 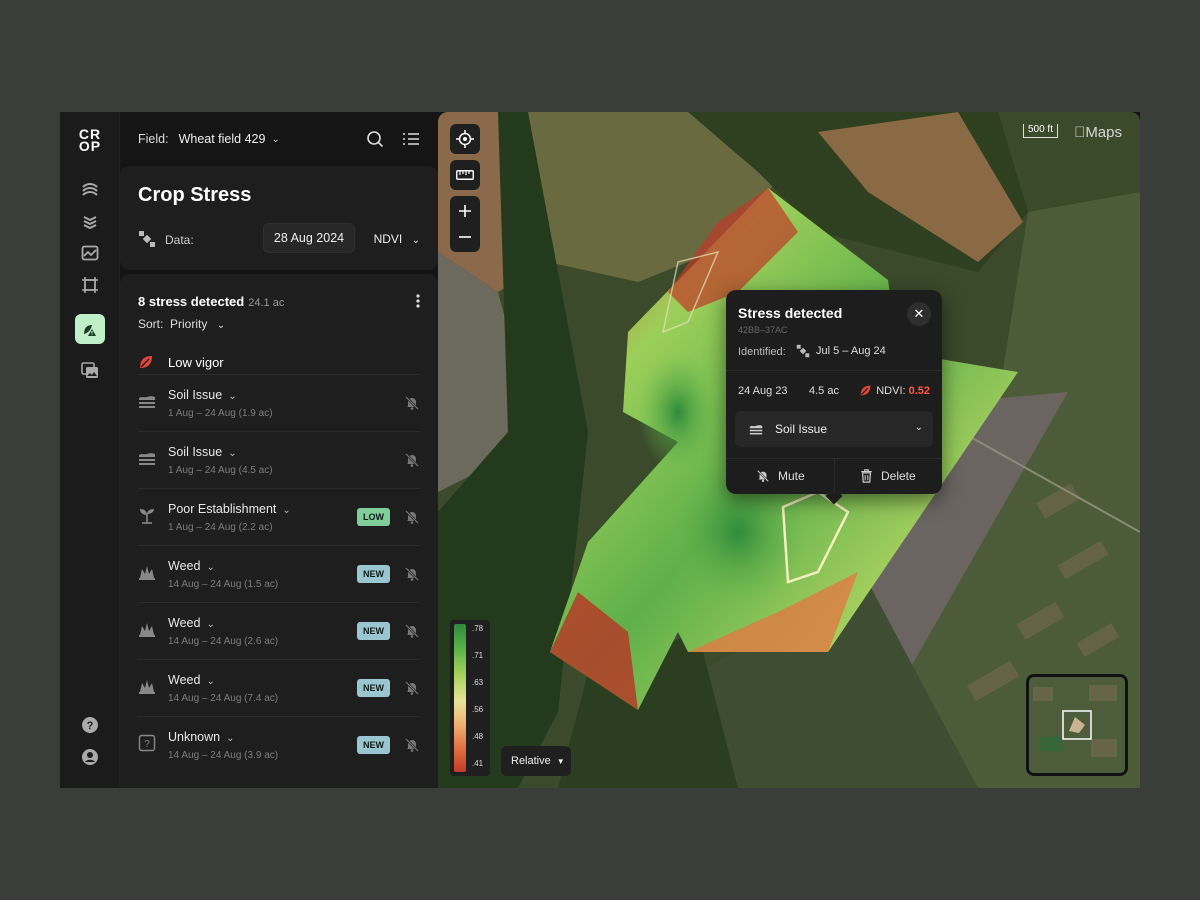 I want to click on list-item: Weed ⌄ 14 Aug – 24 Aug (1.5 ac) NEW, so click(x=279, y=573).